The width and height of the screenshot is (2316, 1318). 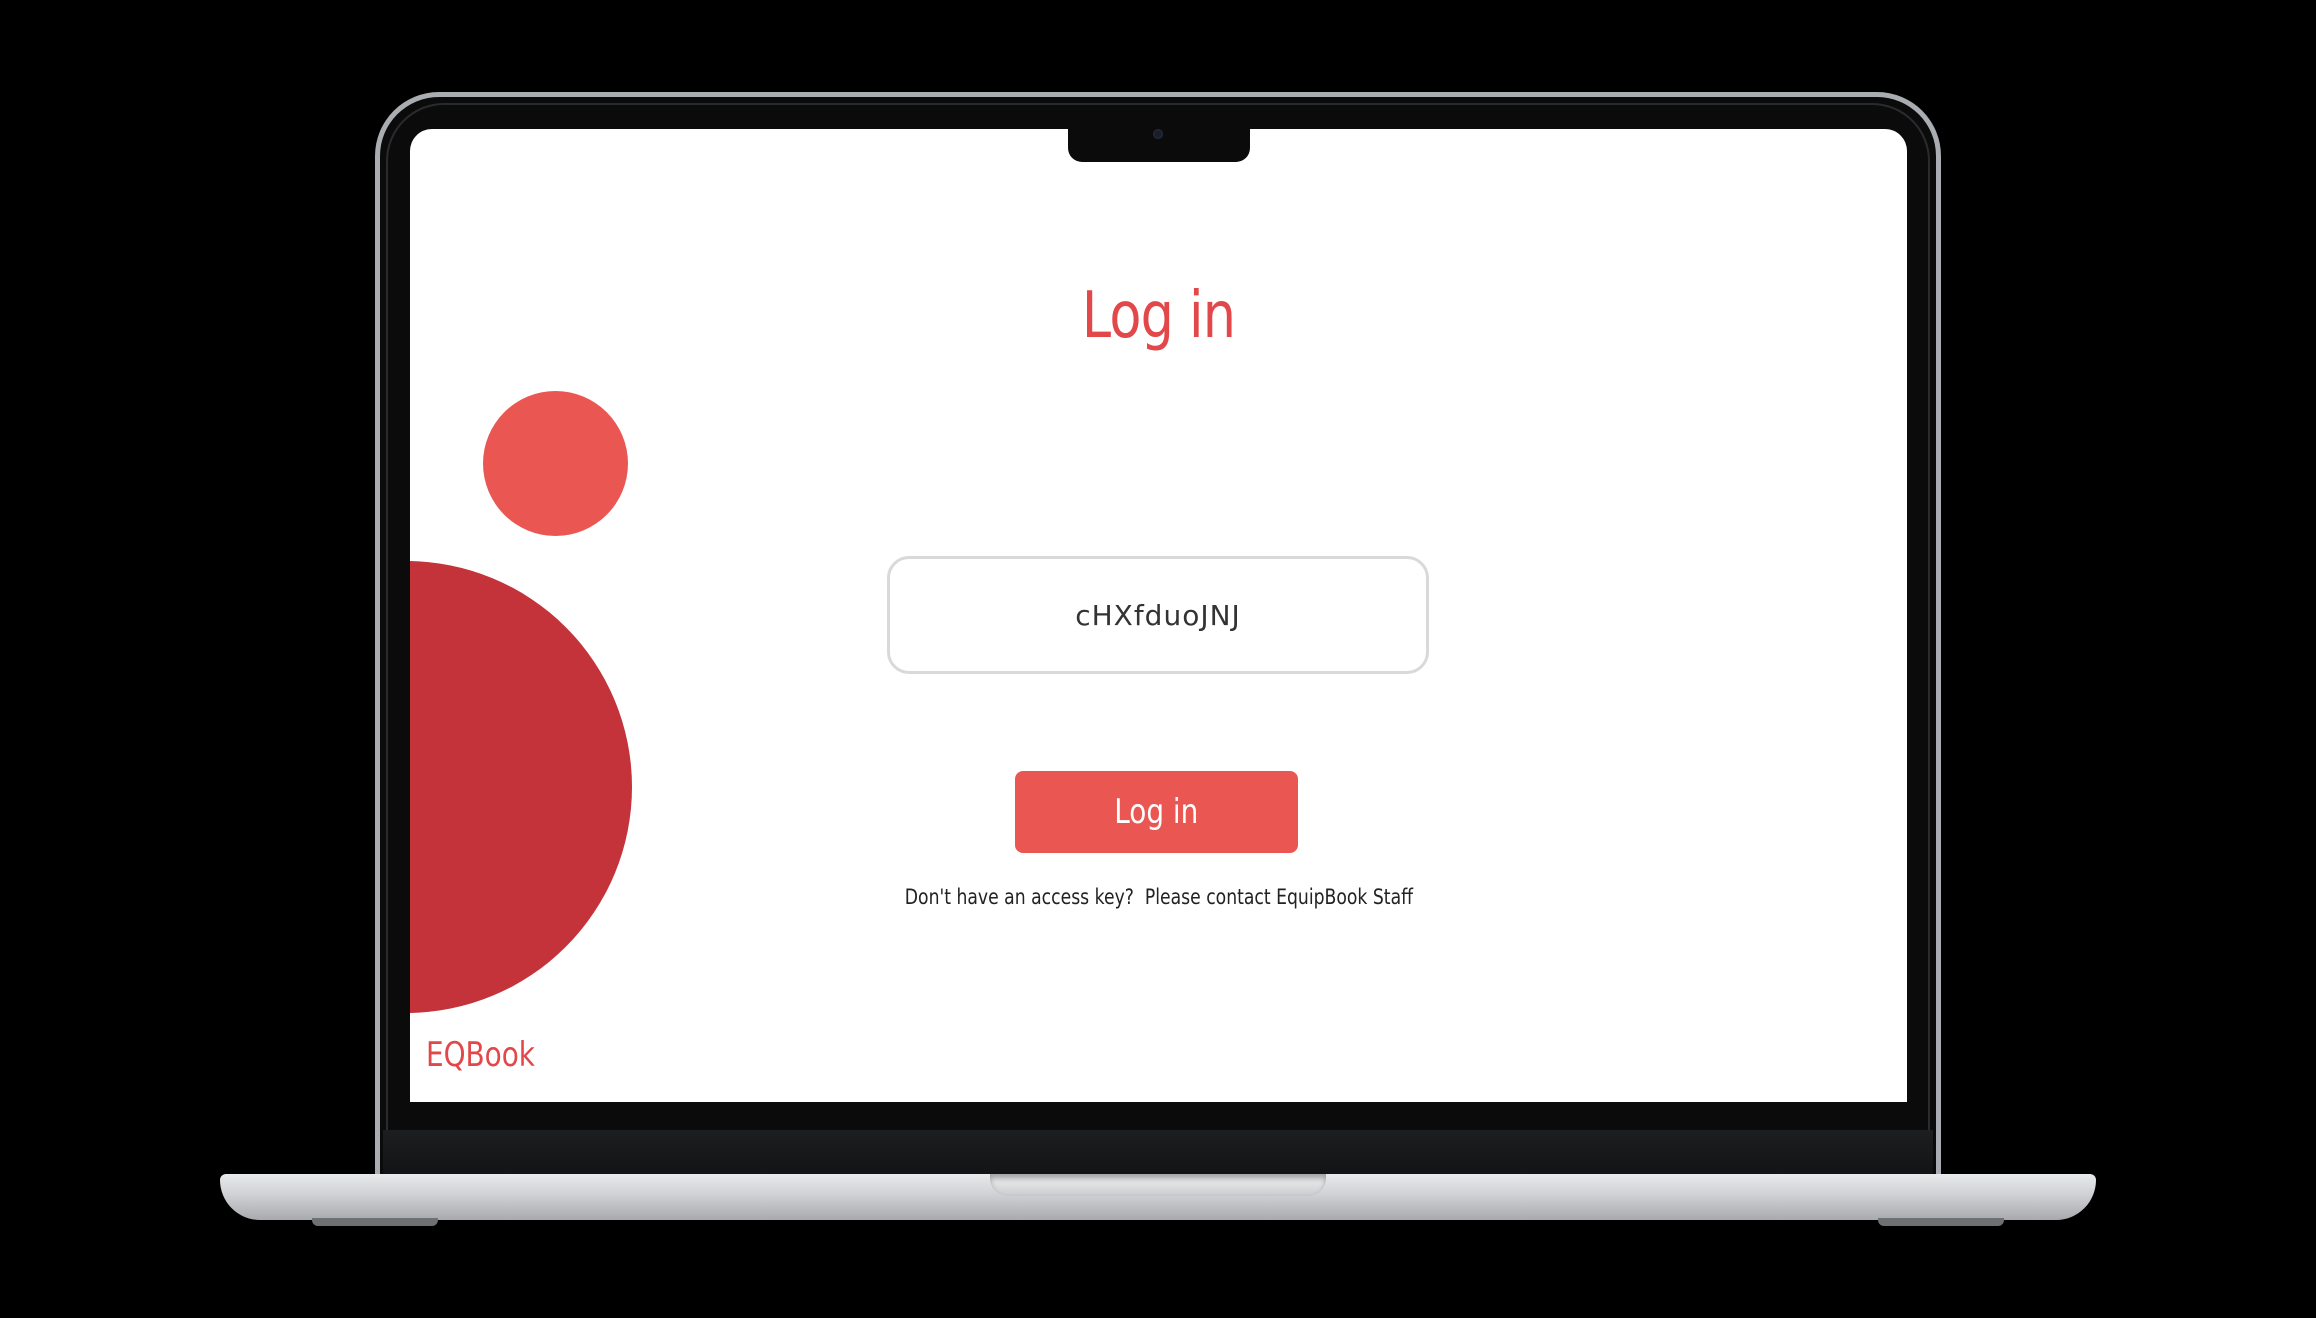 I want to click on brand-logo: EQBook, so click(x=480, y=1055).